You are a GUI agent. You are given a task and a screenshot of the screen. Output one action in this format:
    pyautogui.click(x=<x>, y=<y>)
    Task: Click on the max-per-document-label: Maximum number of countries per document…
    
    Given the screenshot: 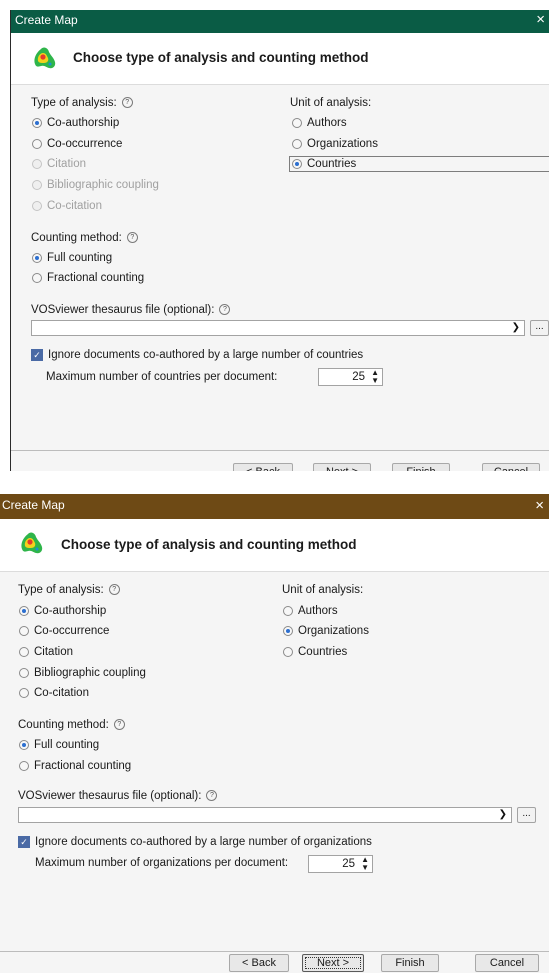 What is the action you would take?
    pyautogui.click(x=162, y=377)
    